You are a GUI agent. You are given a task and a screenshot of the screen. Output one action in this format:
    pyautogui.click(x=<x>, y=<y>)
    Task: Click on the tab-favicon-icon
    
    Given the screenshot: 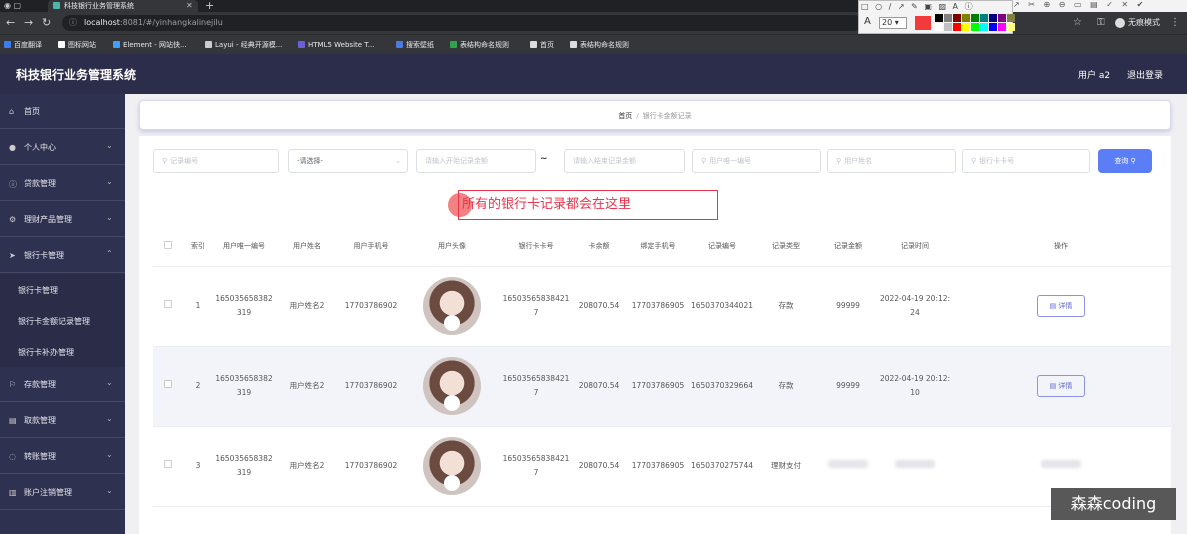 What is the action you would take?
    pyautogui.click(x=56, y=5)
    